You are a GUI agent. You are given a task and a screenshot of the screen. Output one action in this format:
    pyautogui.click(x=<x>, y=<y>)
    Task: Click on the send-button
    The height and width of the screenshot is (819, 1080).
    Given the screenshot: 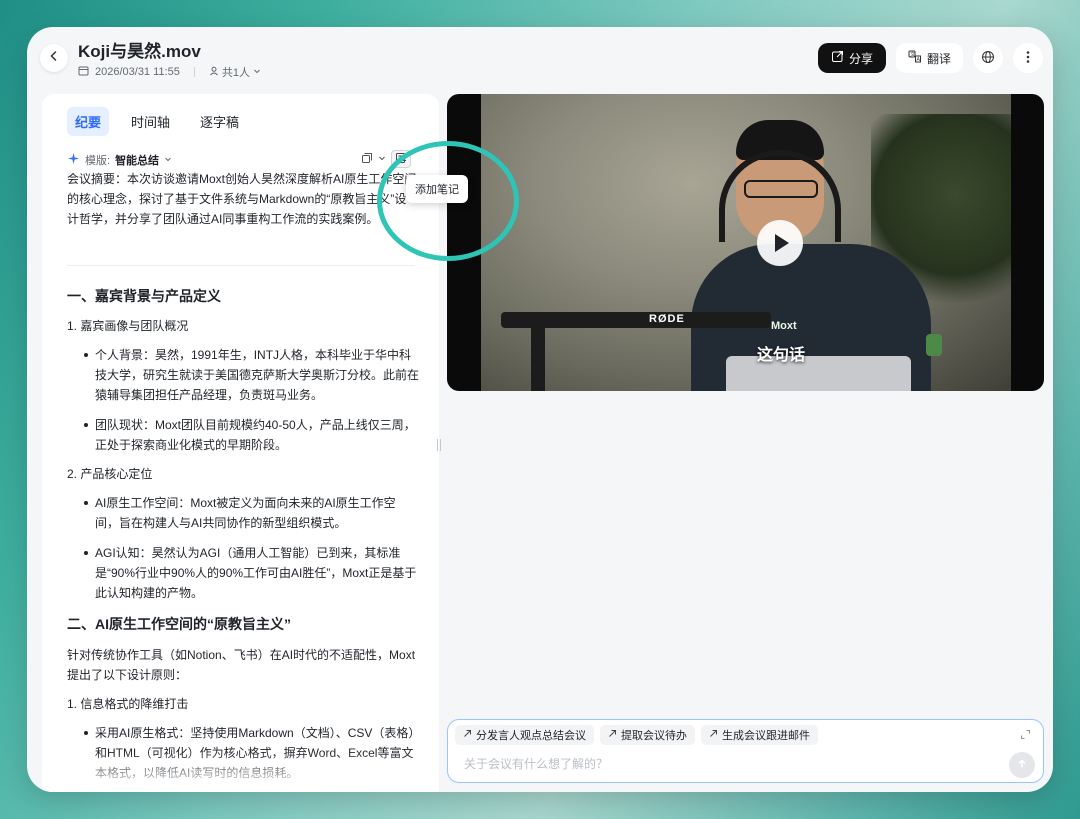 What is the action you would take?
    pyautogui.click(x=1022, y=765)
    